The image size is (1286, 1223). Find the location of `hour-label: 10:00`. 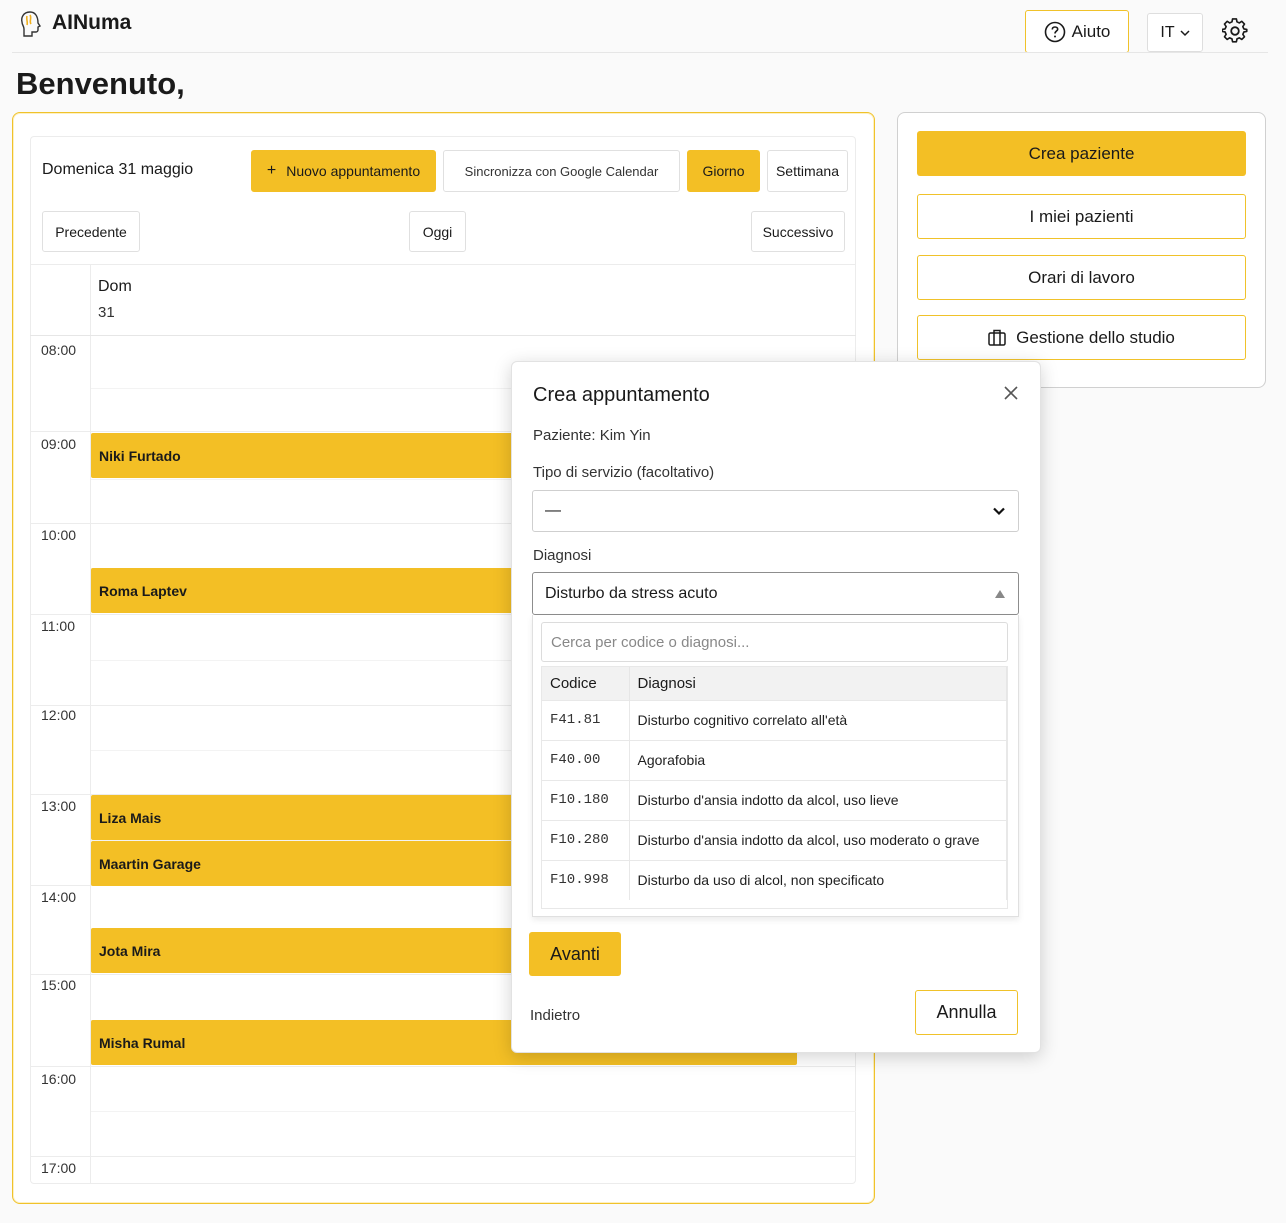

hour-label: 10:00 is located at coordinates (59, 535).